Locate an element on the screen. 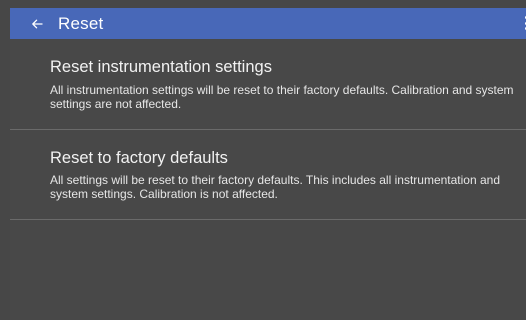 The image size is (526, 320). back-button is located at coordinates (37, 23).